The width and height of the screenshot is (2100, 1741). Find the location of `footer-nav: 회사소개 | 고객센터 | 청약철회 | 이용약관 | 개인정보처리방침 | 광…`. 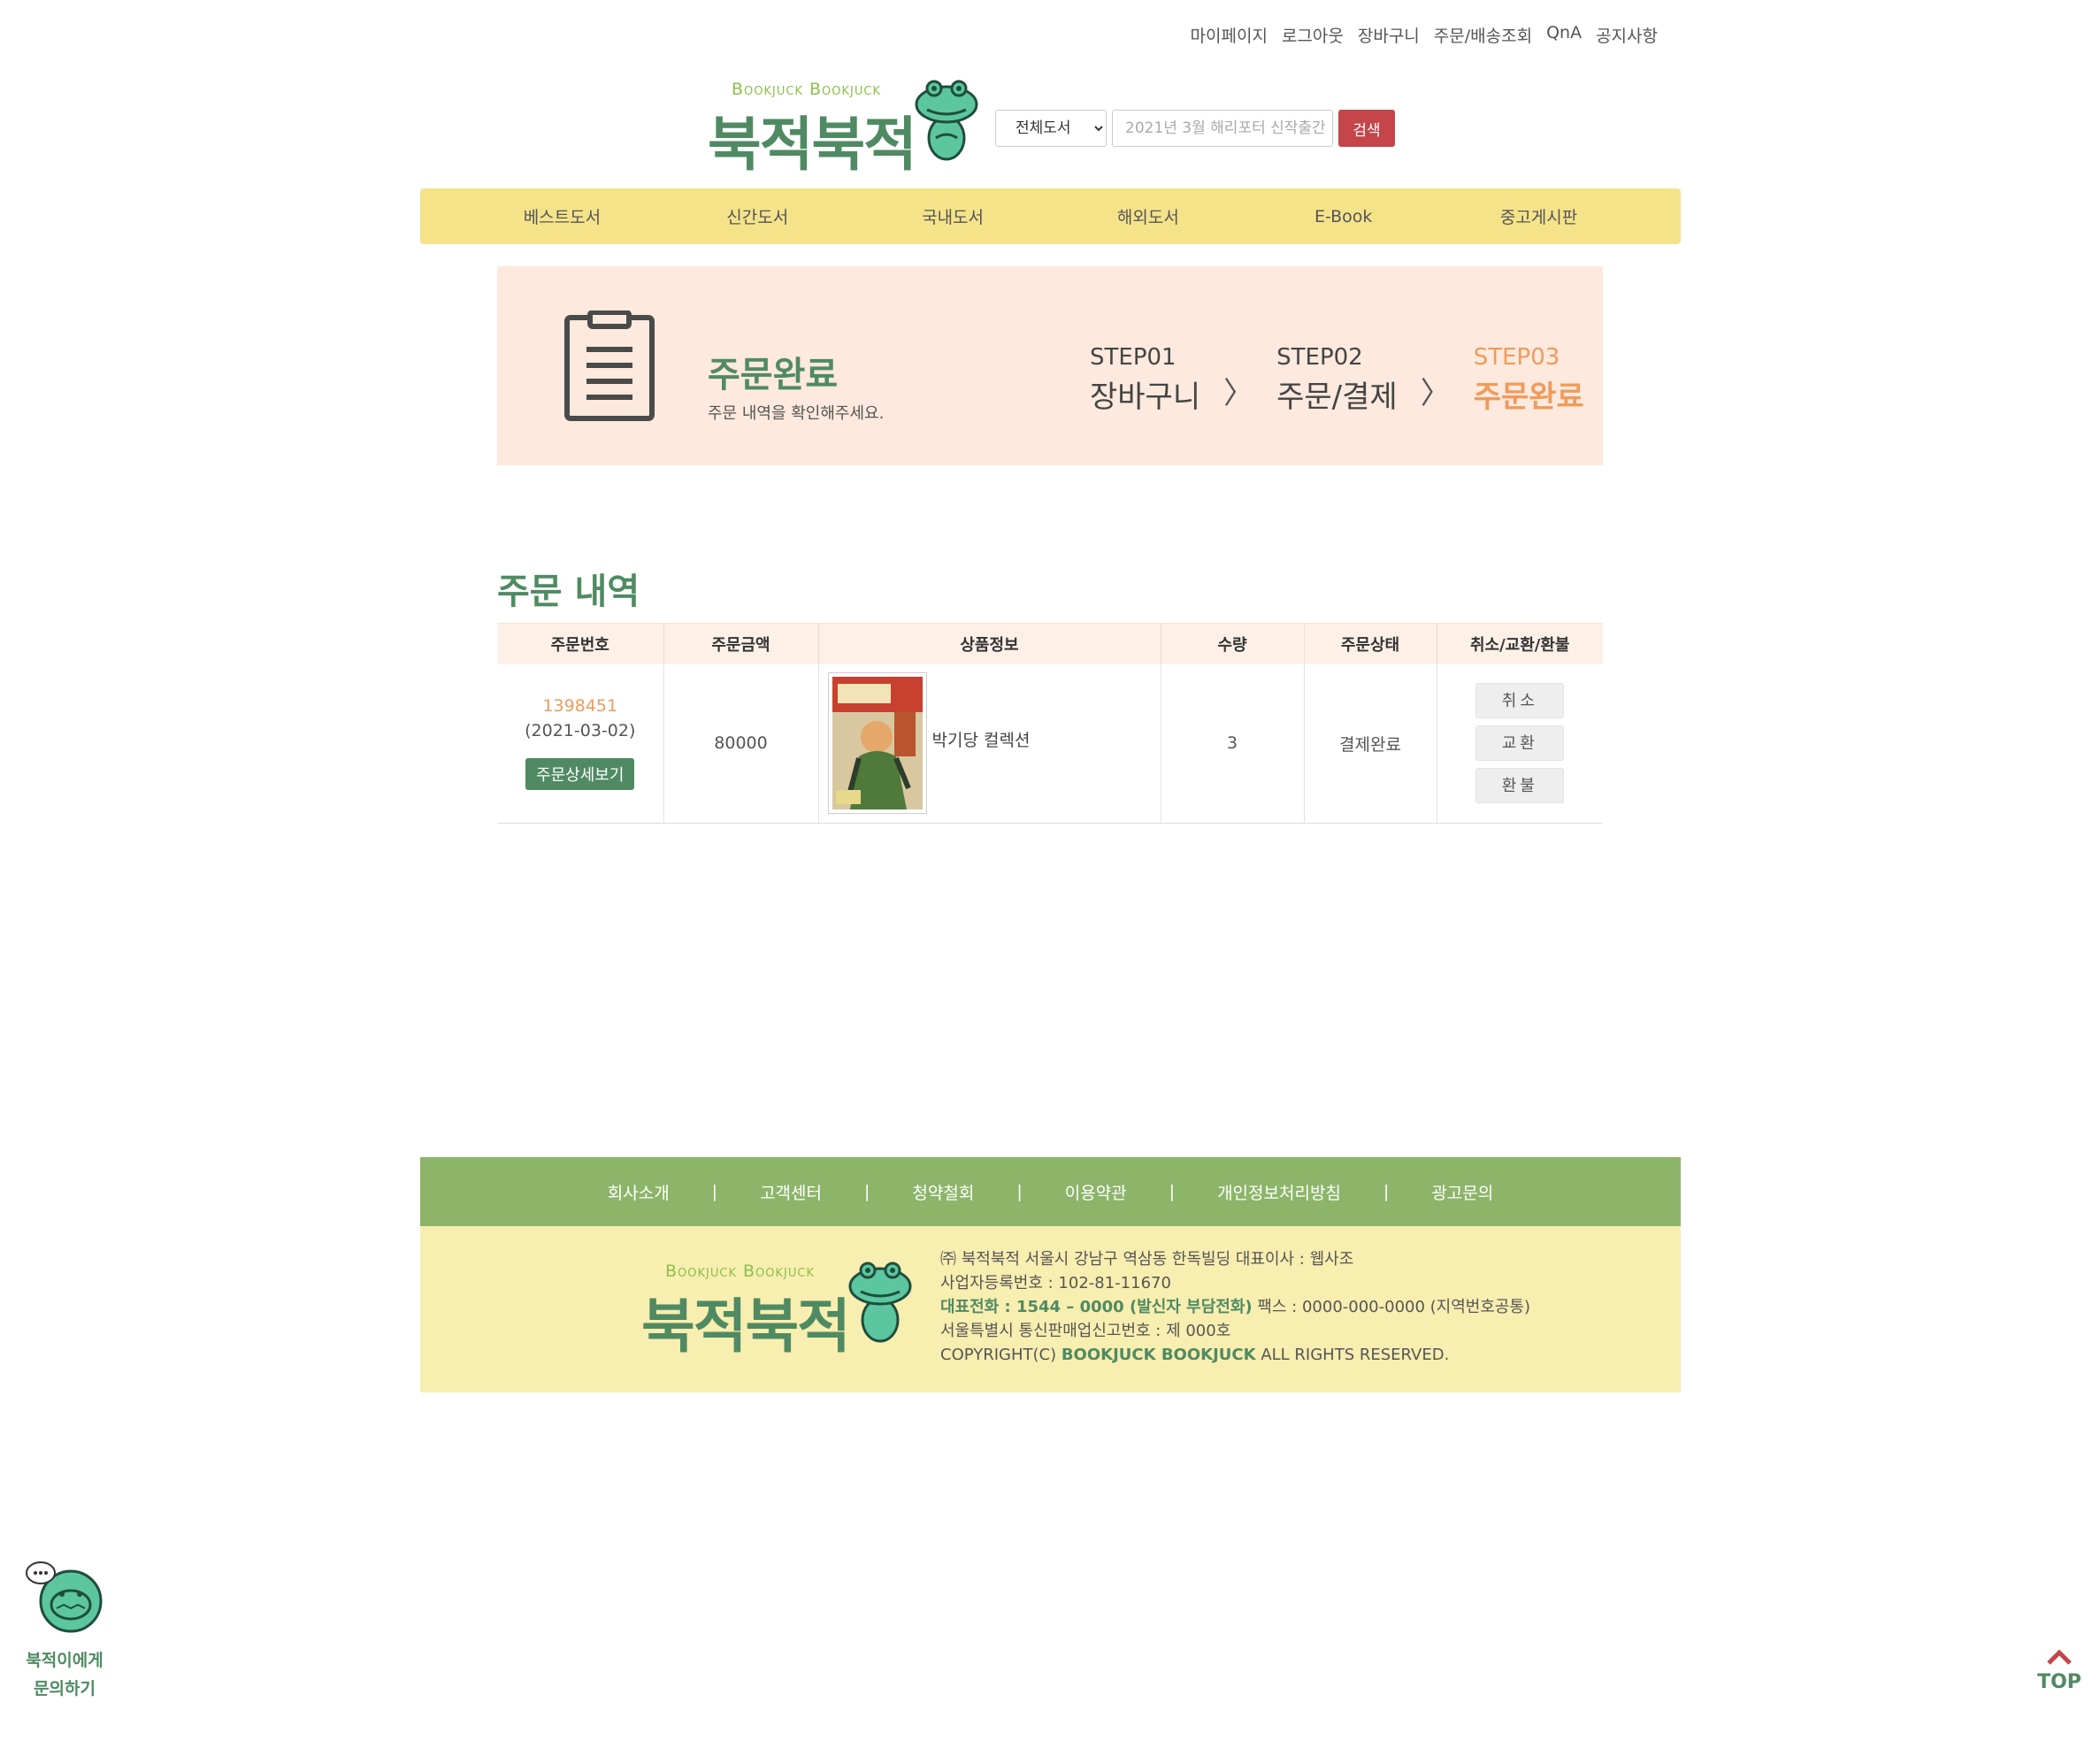

footer-nav: 회사소개 | 고객센터 | 청약철회 | 이용약관 | 개인정보처리방침 | 광… is located at coordinates (1050, 1191).